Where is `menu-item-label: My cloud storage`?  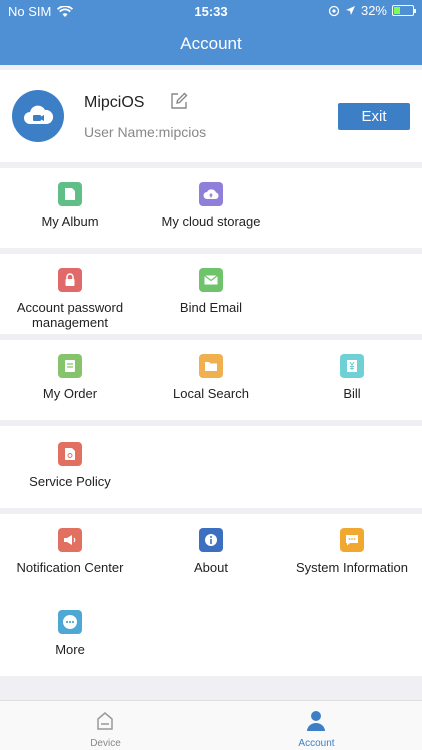
menu-item-label: My cloud storage is located at coordinates (211, 221).